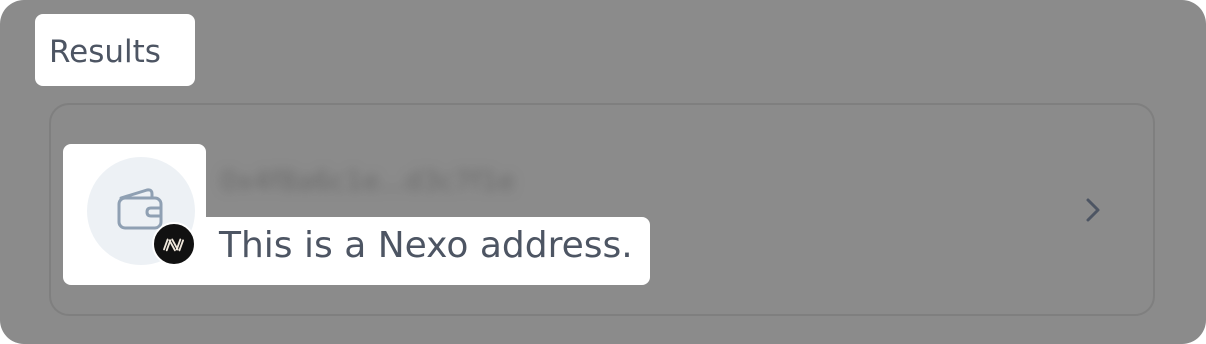  I want to click on nexo-logo-icon, so click(174, 244).